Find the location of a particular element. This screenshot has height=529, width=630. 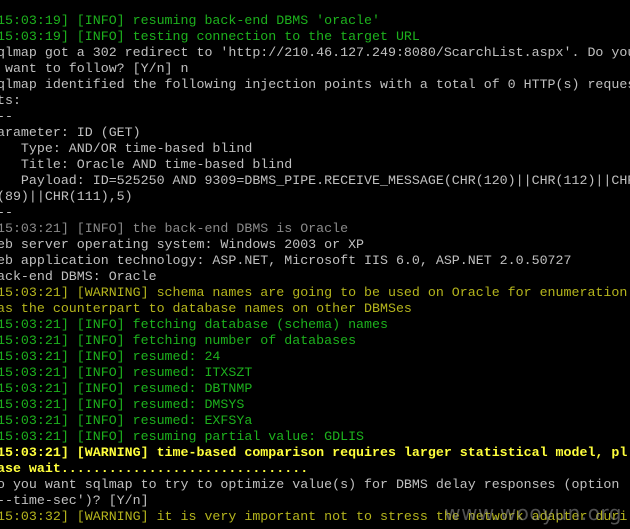

terminal-line: [15:03:21] [INFO] resumed: ITXSZT is located at coordinates (126, 372).